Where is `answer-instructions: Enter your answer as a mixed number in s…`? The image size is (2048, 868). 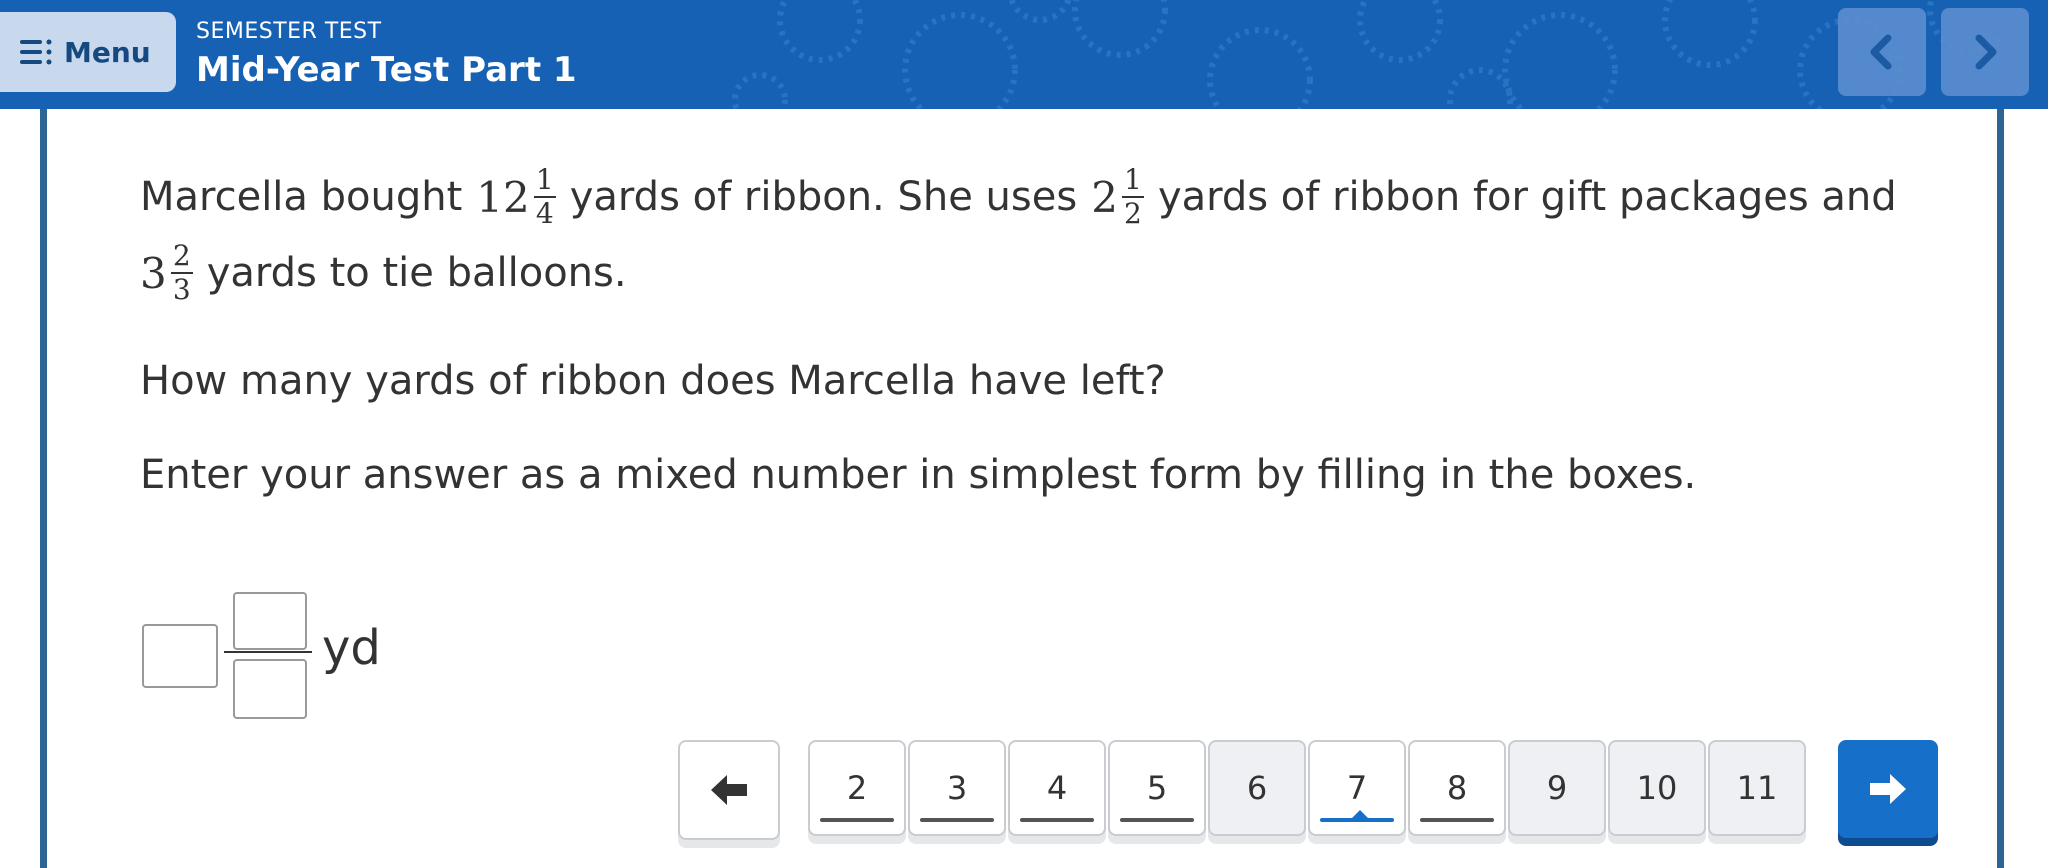 answer-instructions: Enter your answer as a mixed number in s… is located at coordinates (918, 475).